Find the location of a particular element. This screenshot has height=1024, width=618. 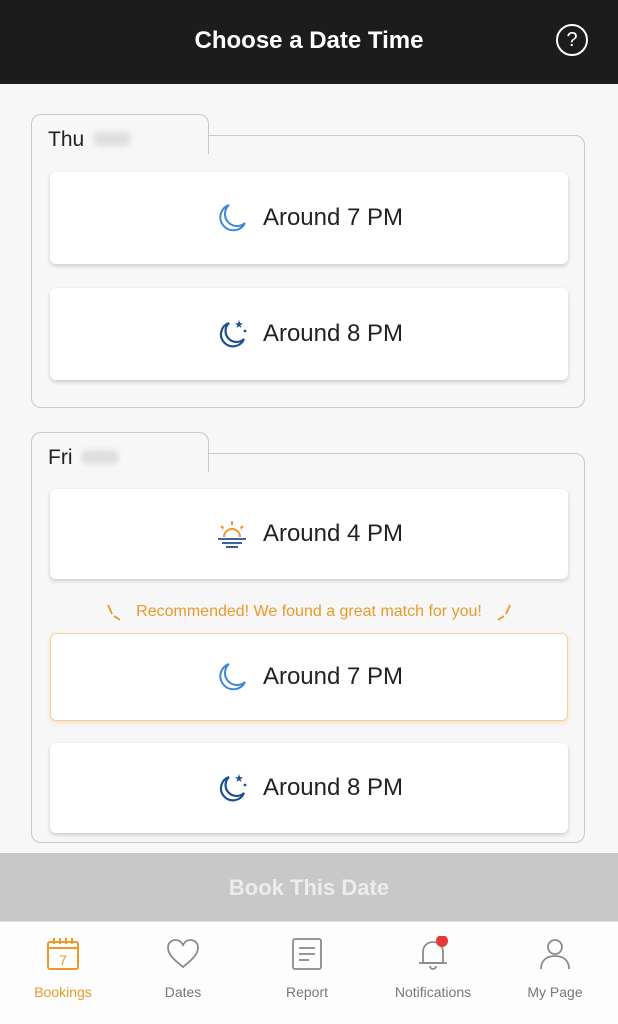

notification-dot is located at coordinates (442, 941).